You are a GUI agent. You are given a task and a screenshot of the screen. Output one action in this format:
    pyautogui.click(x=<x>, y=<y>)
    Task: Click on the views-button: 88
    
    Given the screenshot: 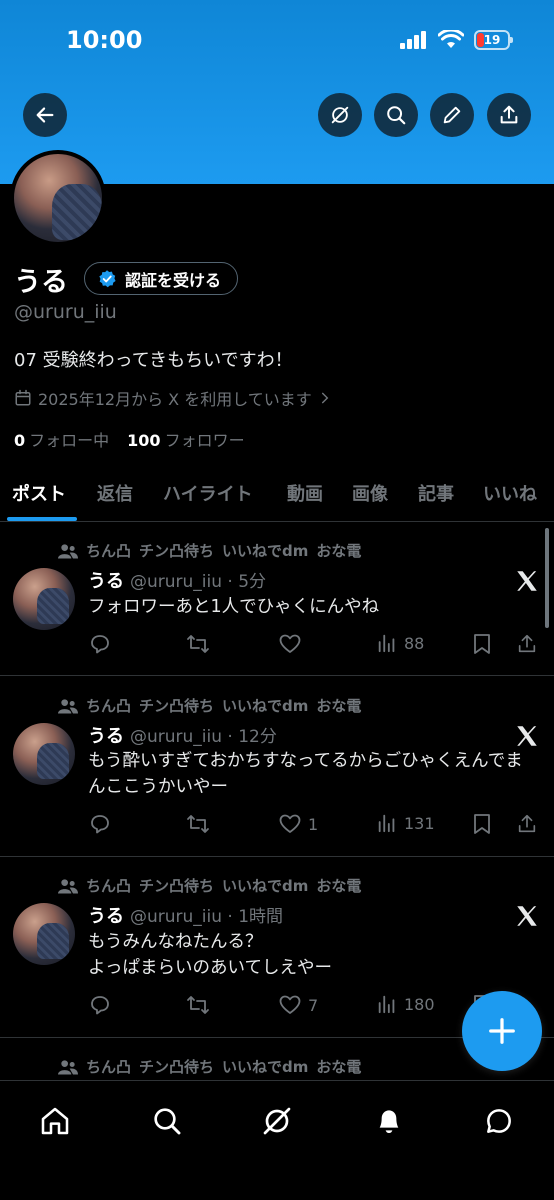 What is the action you would take?
    pyautogui.click(x=400, y=643)
    